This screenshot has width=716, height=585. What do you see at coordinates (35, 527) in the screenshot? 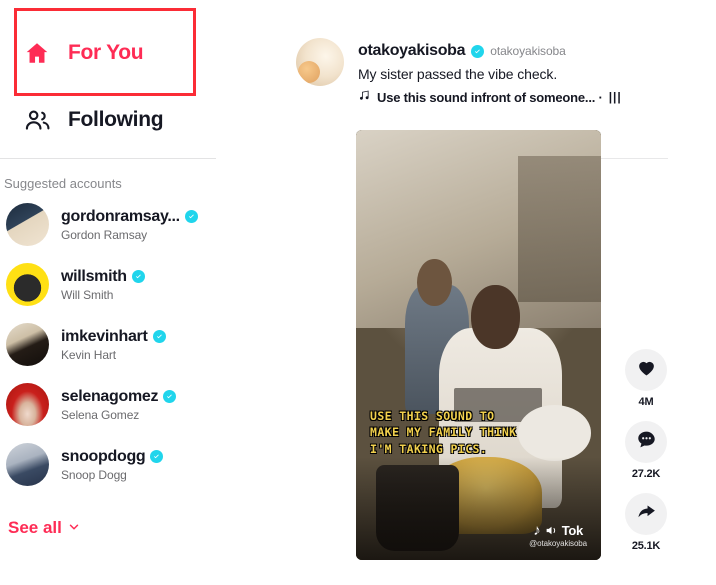
I see `see-all-label: See all` at bounding box center [35, 527].